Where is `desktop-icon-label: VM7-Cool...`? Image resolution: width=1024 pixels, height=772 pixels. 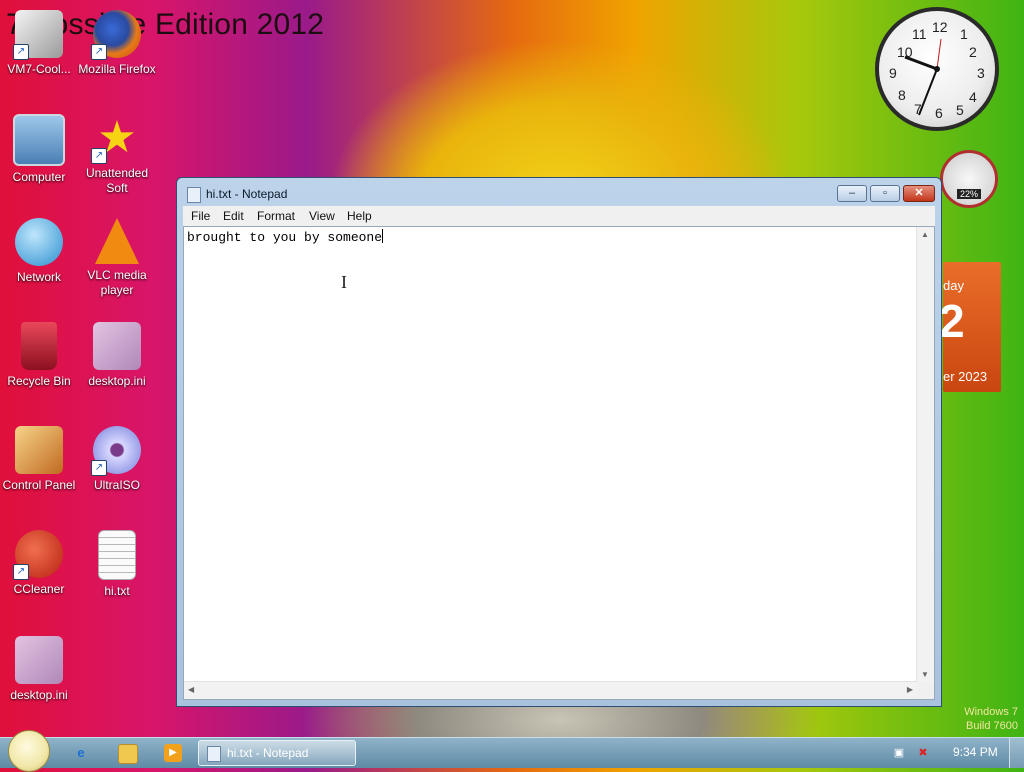
desktop-icon-label: VM7-Cool... is located at coordinates (39, 69).